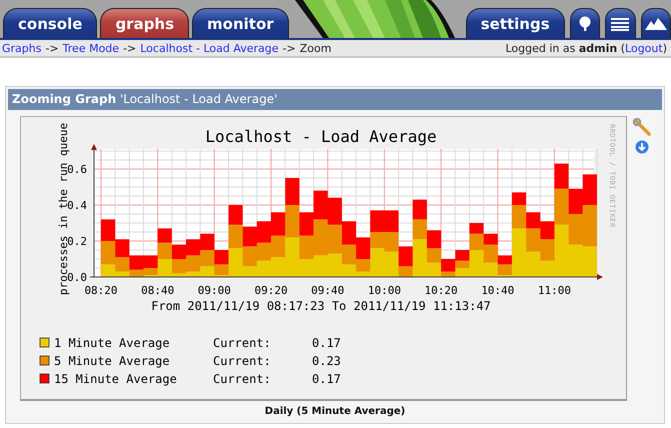  I want to click on x-tick-label: 11:00, so click(554, 290).